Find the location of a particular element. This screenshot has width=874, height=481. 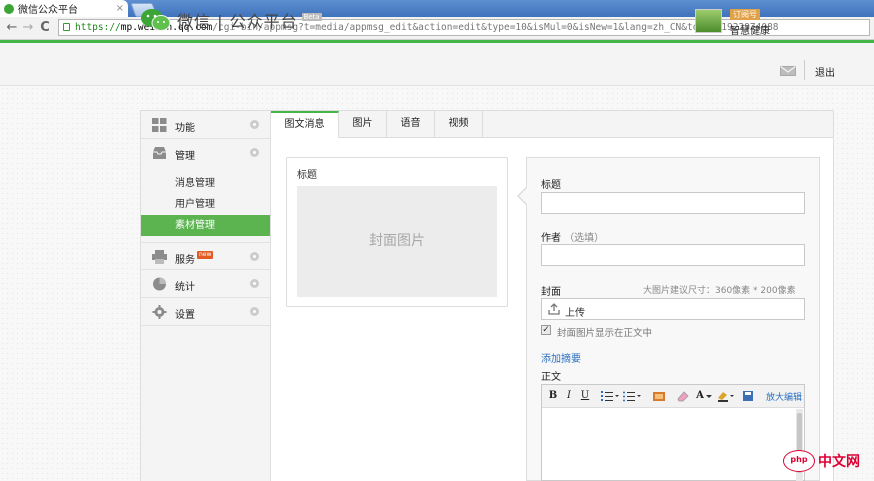

grid-icon is located at coordinates (159, 125).